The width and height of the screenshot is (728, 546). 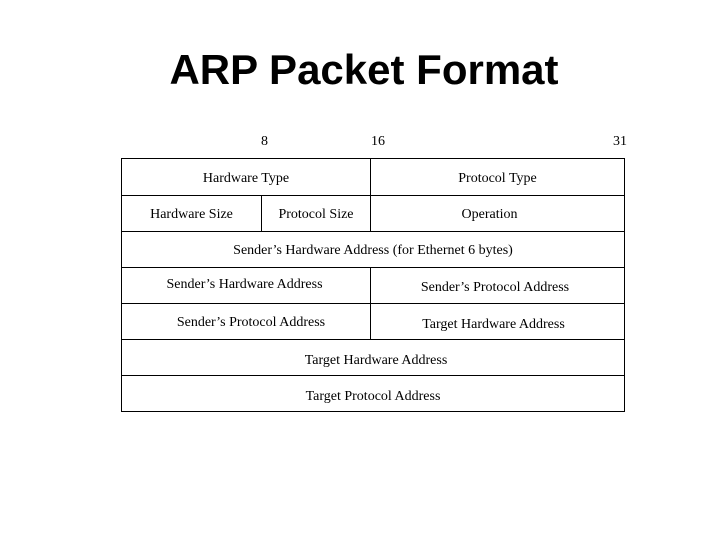 What do you see at coordinates (316, 214) in the screenshot?
I see `field-protocol-size: Protocol Size` at bounding box center [316, 214].